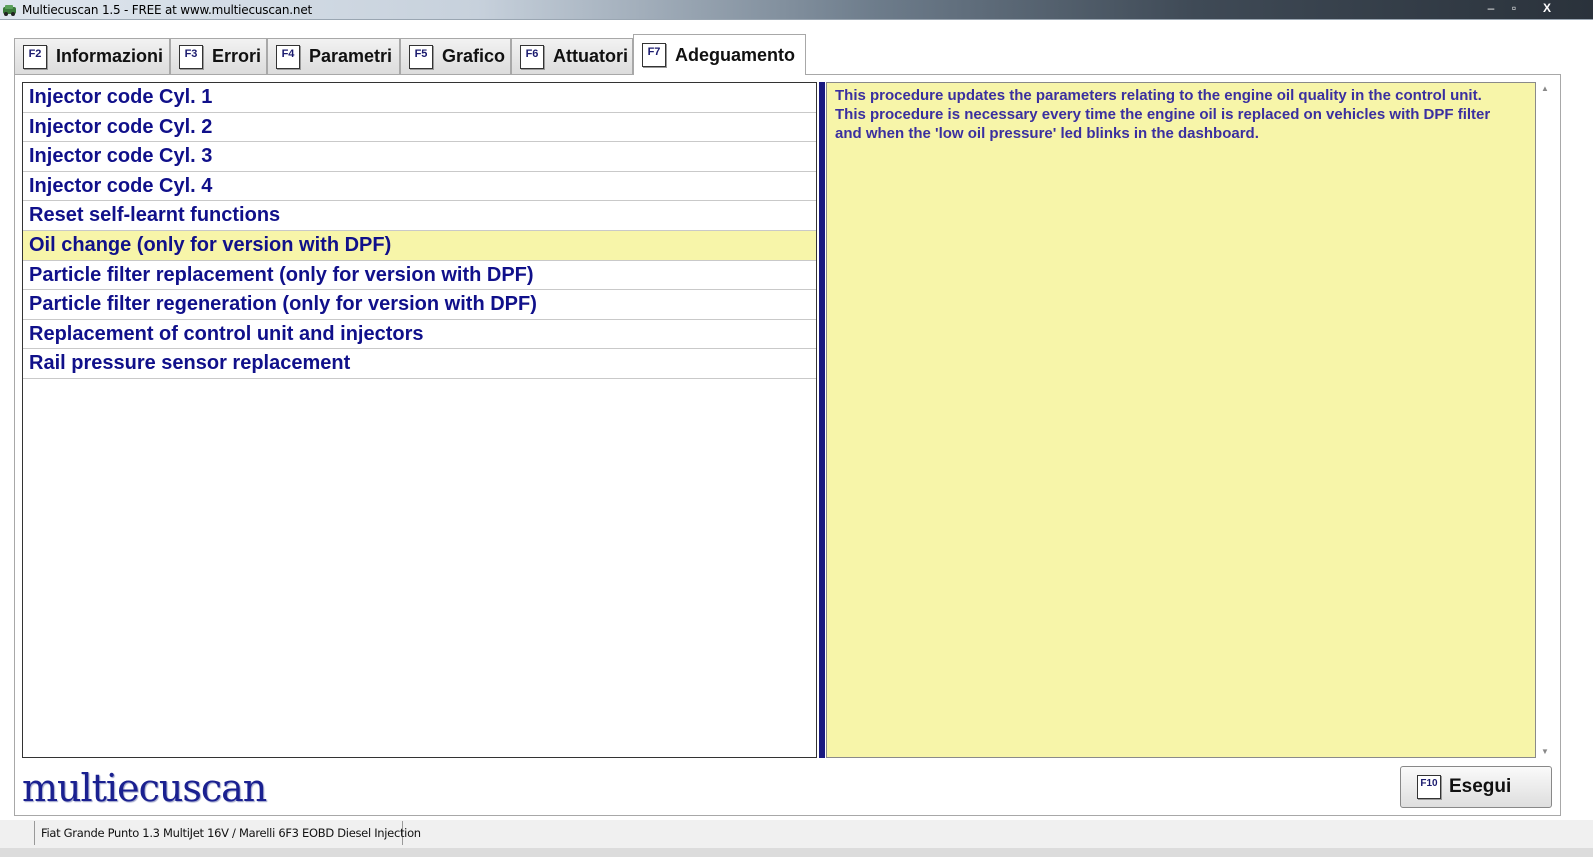  Describe the element at coordinates (1429, 787) in the screenshot. I see `f10-key-icon: F10` at that location.